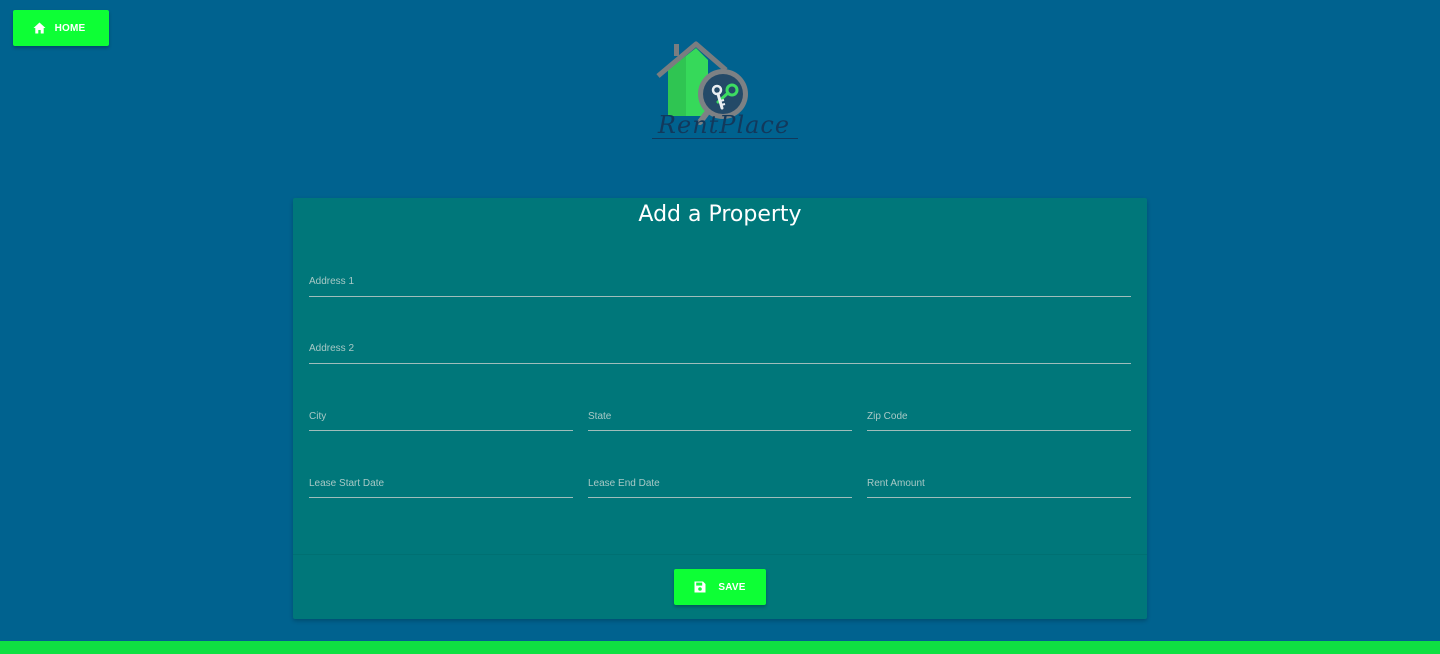  I want to click on floppy-disk-icon, so click(700, 587).